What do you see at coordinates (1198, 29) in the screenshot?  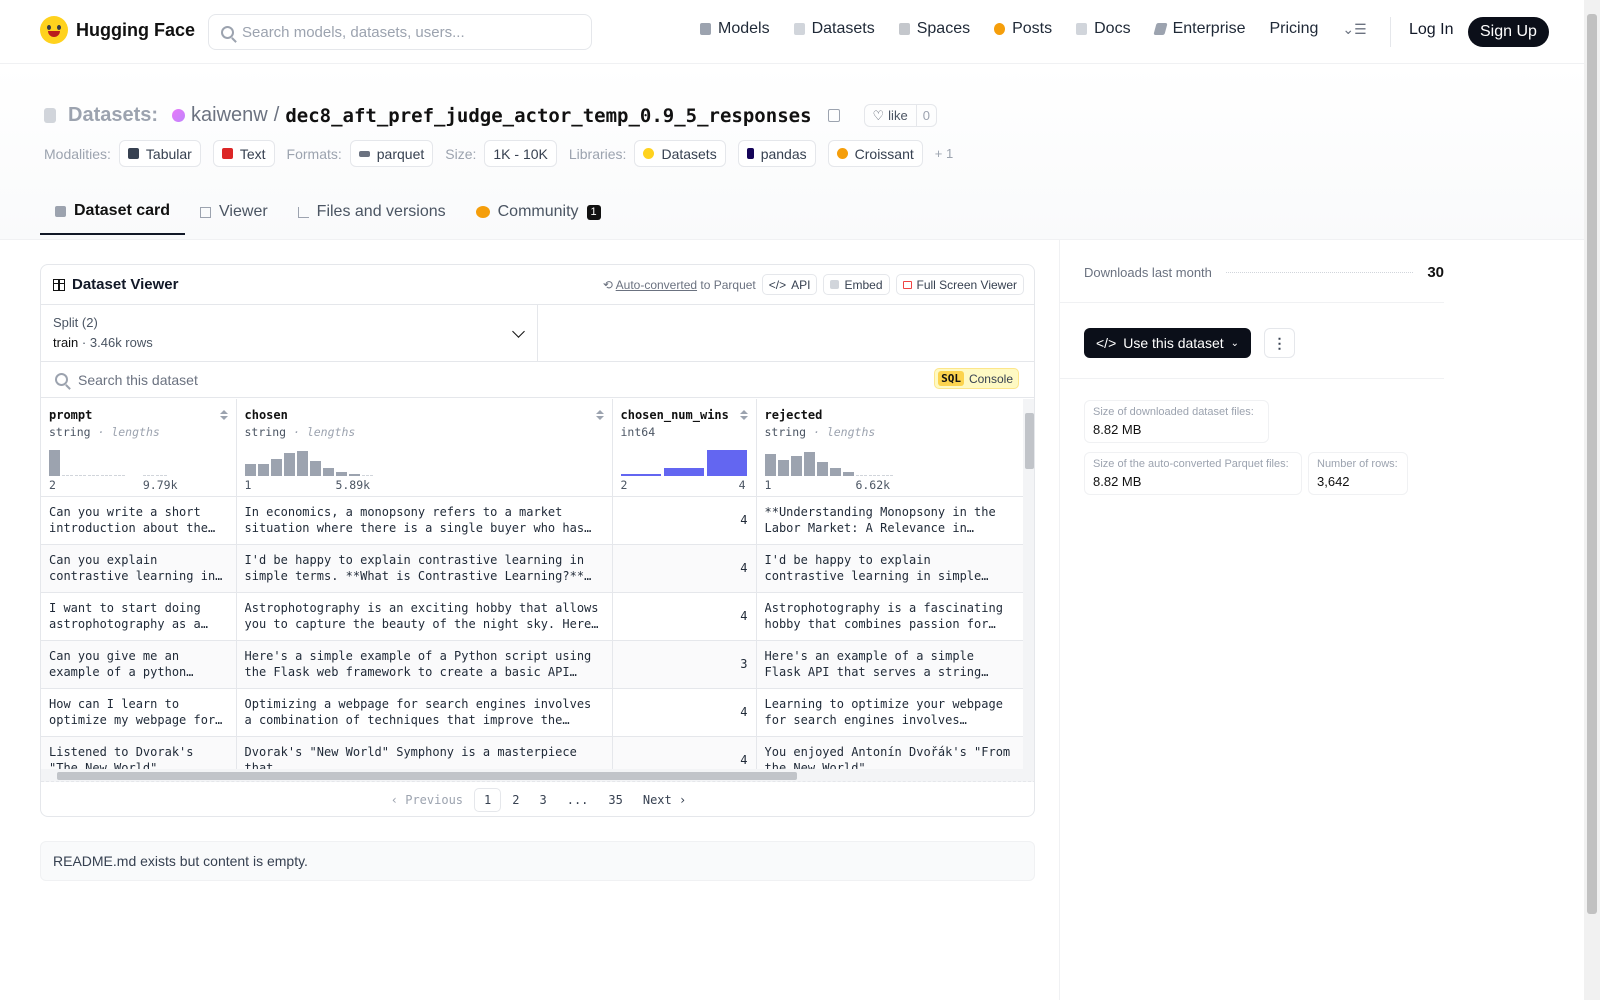 I see `nav-enterprise: Enterprise` at bounding box center [1198, 29].